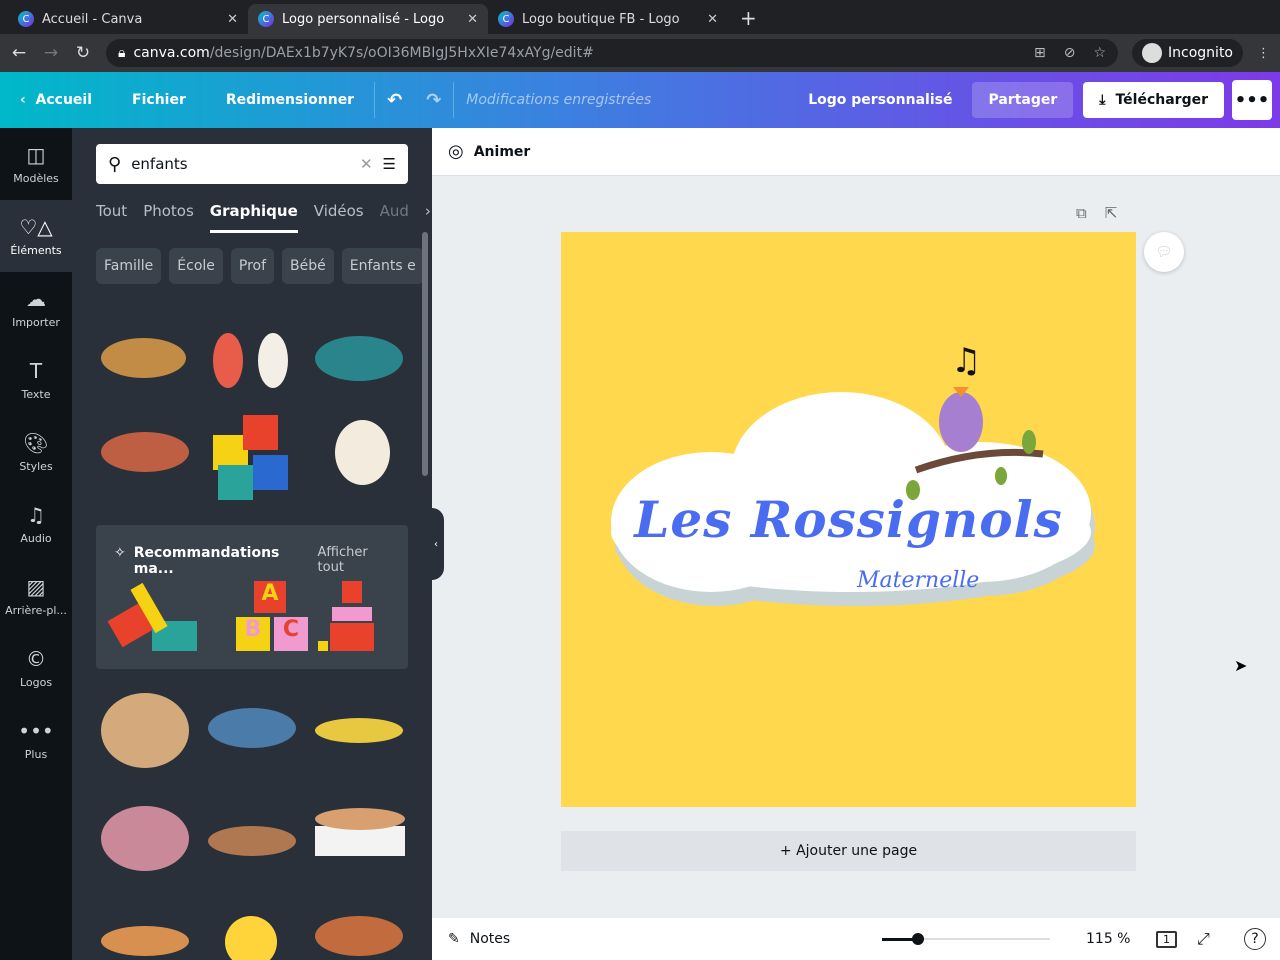 This screenshot has height=960, width=1280. I want to click on tab-all: Tout, so click(111, 217).